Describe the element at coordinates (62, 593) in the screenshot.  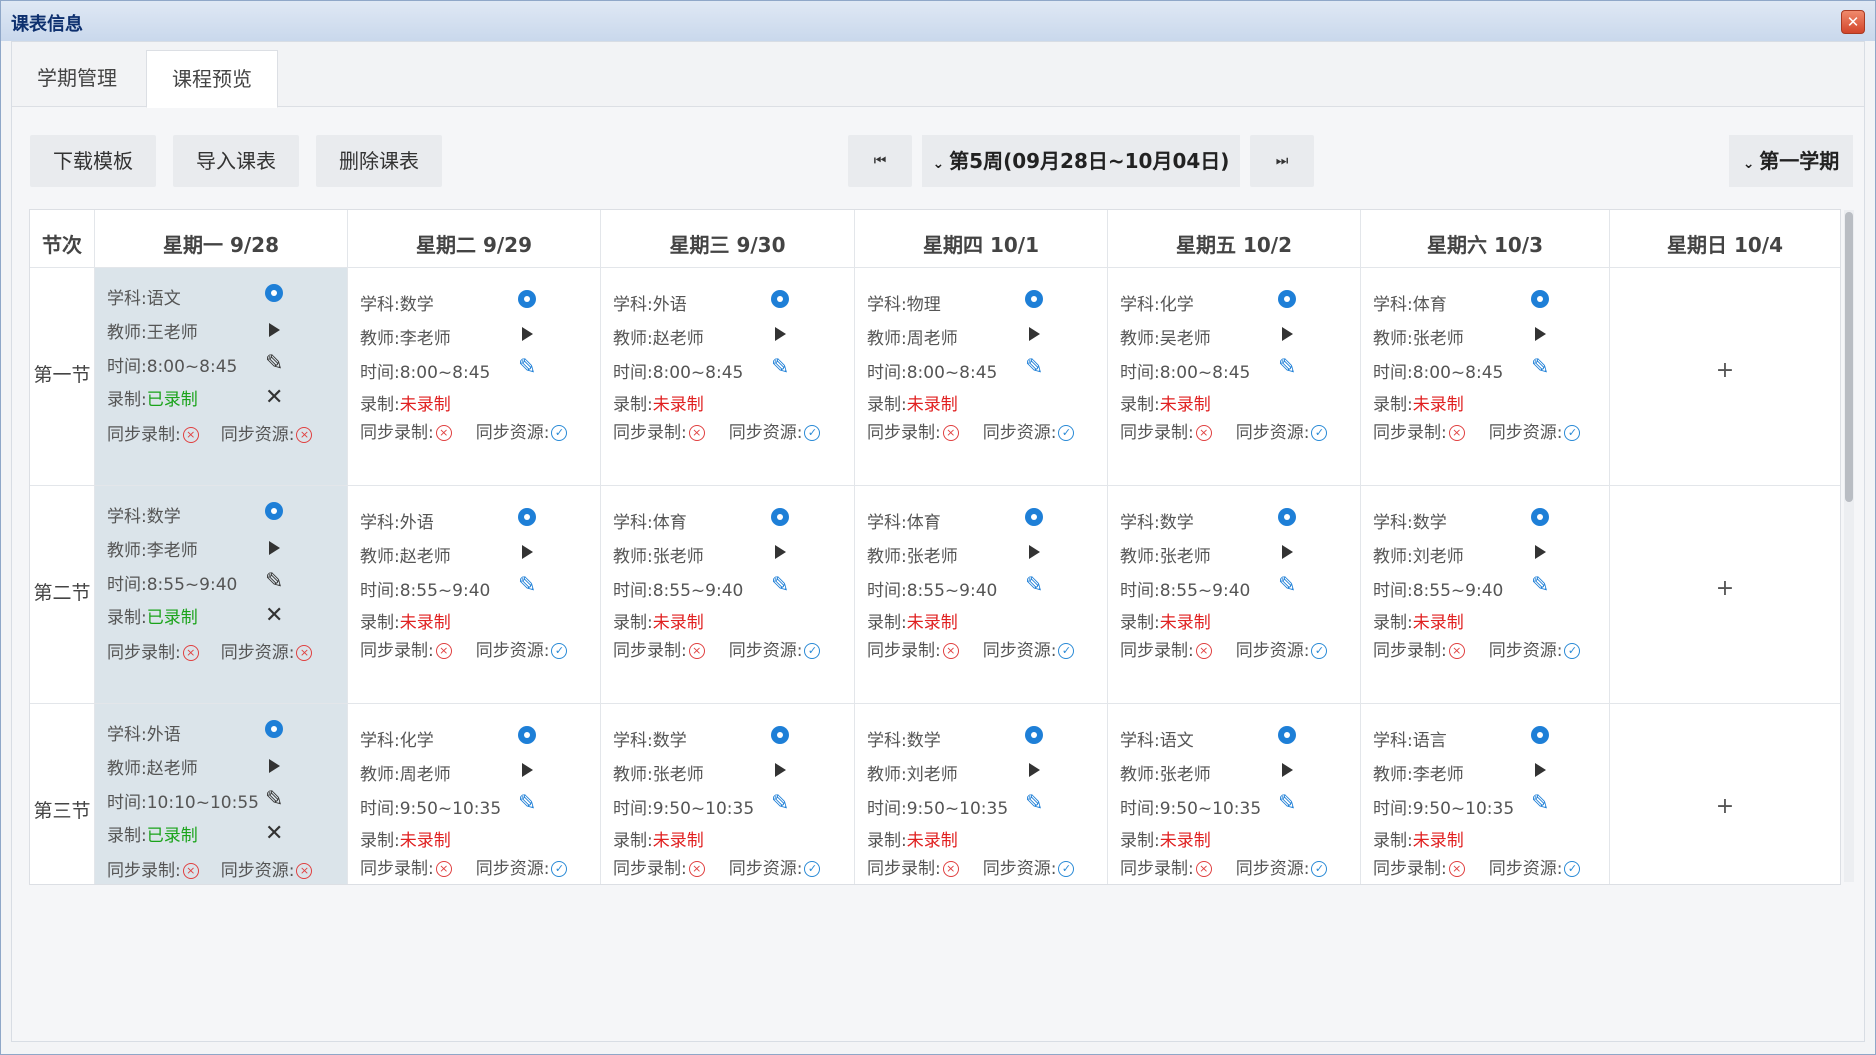
I see `period-label: 第二节` at that location.